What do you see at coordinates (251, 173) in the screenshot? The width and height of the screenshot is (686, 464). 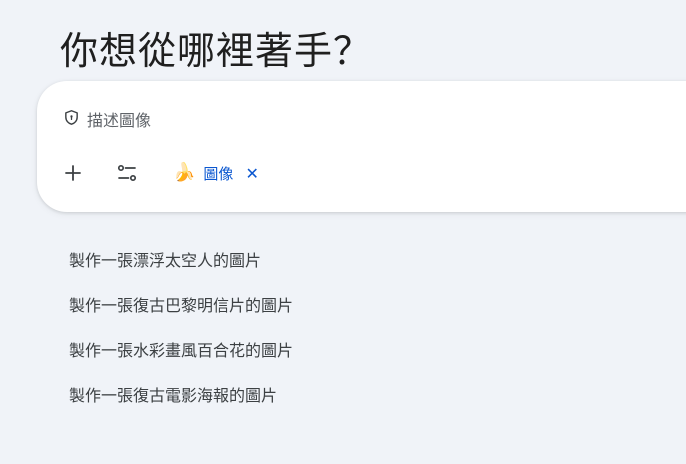 I see `close-icon: ✕` at bounding box center [251, 173].